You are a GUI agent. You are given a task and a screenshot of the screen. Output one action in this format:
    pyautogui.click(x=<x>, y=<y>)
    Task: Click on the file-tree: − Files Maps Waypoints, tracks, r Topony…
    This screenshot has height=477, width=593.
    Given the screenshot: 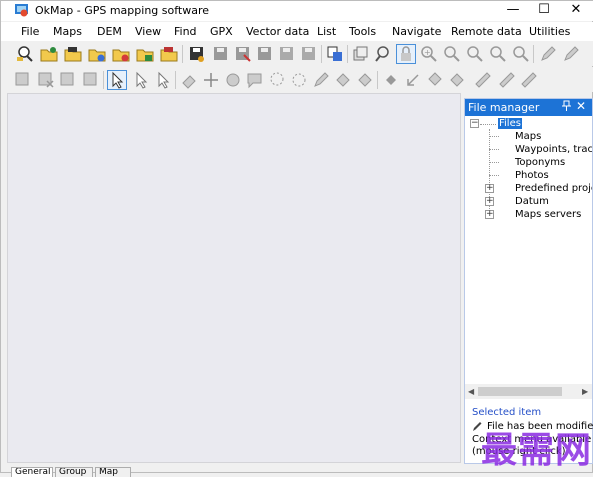 What is the action you would take?
    pyautogui.click(x=528, y=250)
    